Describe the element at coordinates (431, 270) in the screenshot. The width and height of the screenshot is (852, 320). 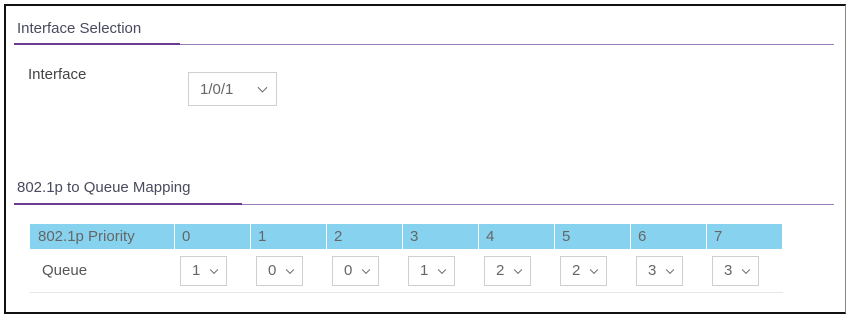
I see `queue-select-priority-3: 1` at that location.